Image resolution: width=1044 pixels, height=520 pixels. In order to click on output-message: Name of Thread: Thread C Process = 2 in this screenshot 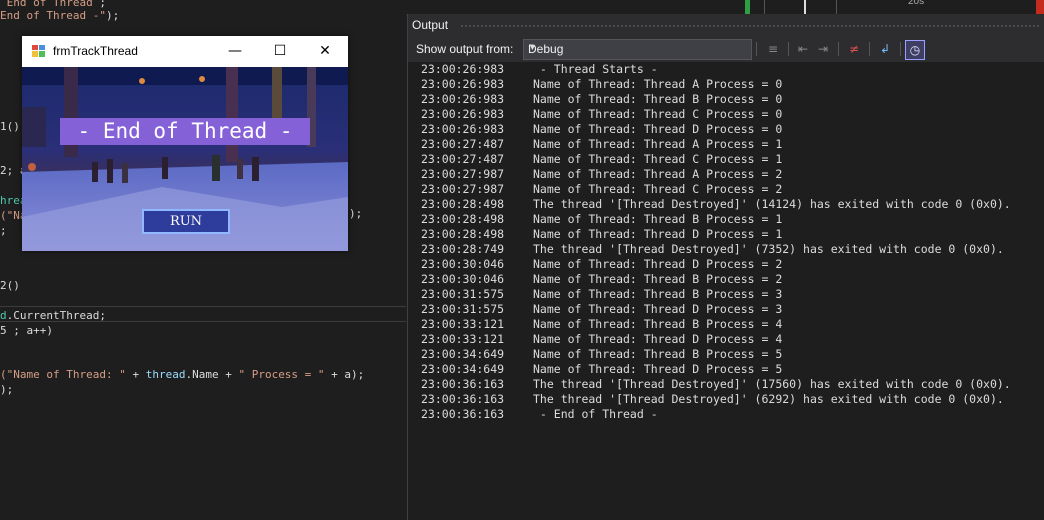, I will do `click(658, 189)`.